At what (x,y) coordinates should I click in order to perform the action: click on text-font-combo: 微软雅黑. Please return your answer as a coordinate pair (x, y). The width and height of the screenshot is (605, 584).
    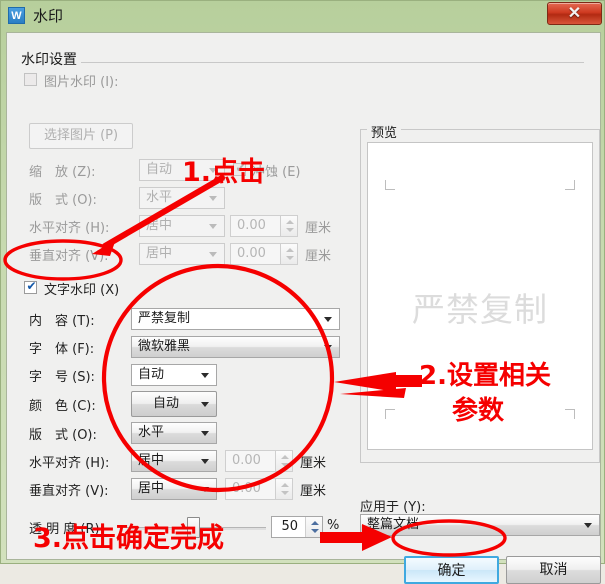
    Looking at the image, I should click on (235, 347).